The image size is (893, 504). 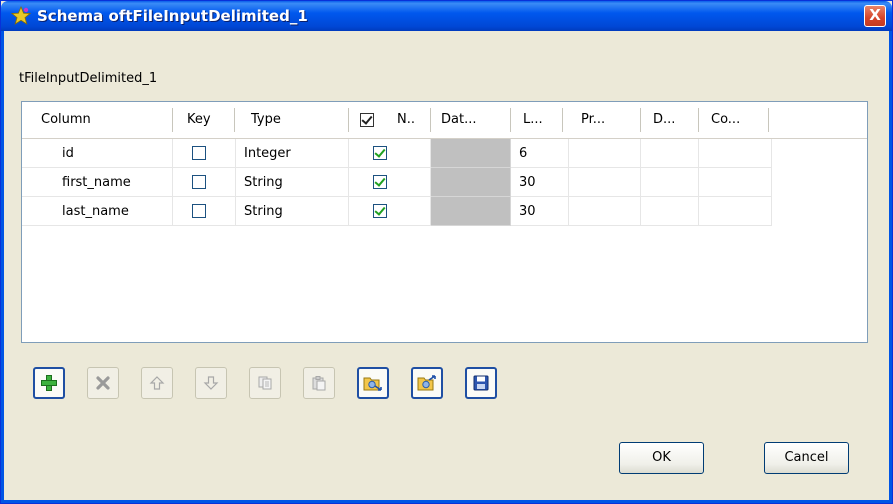 I want to click on table-row: last_name String 30, so click(x=397, y=211).